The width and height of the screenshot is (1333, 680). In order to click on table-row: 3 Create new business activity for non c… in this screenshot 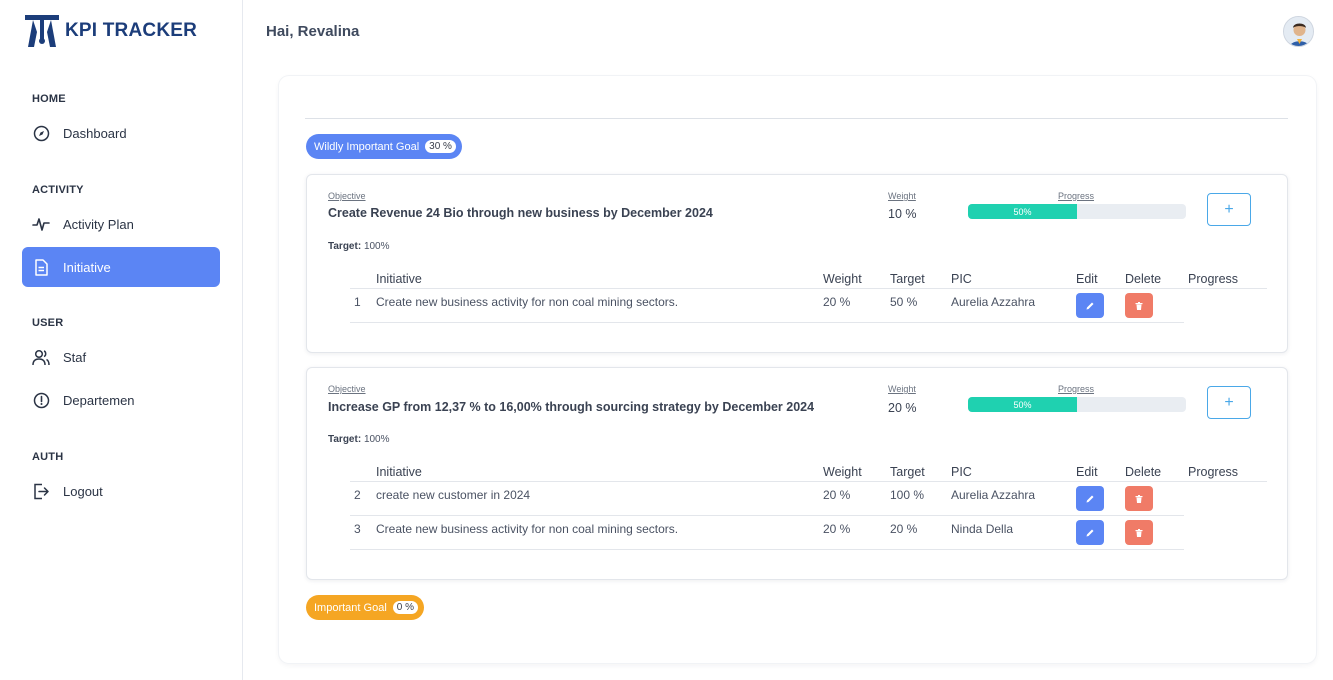, I will do `click(767, 533)`.